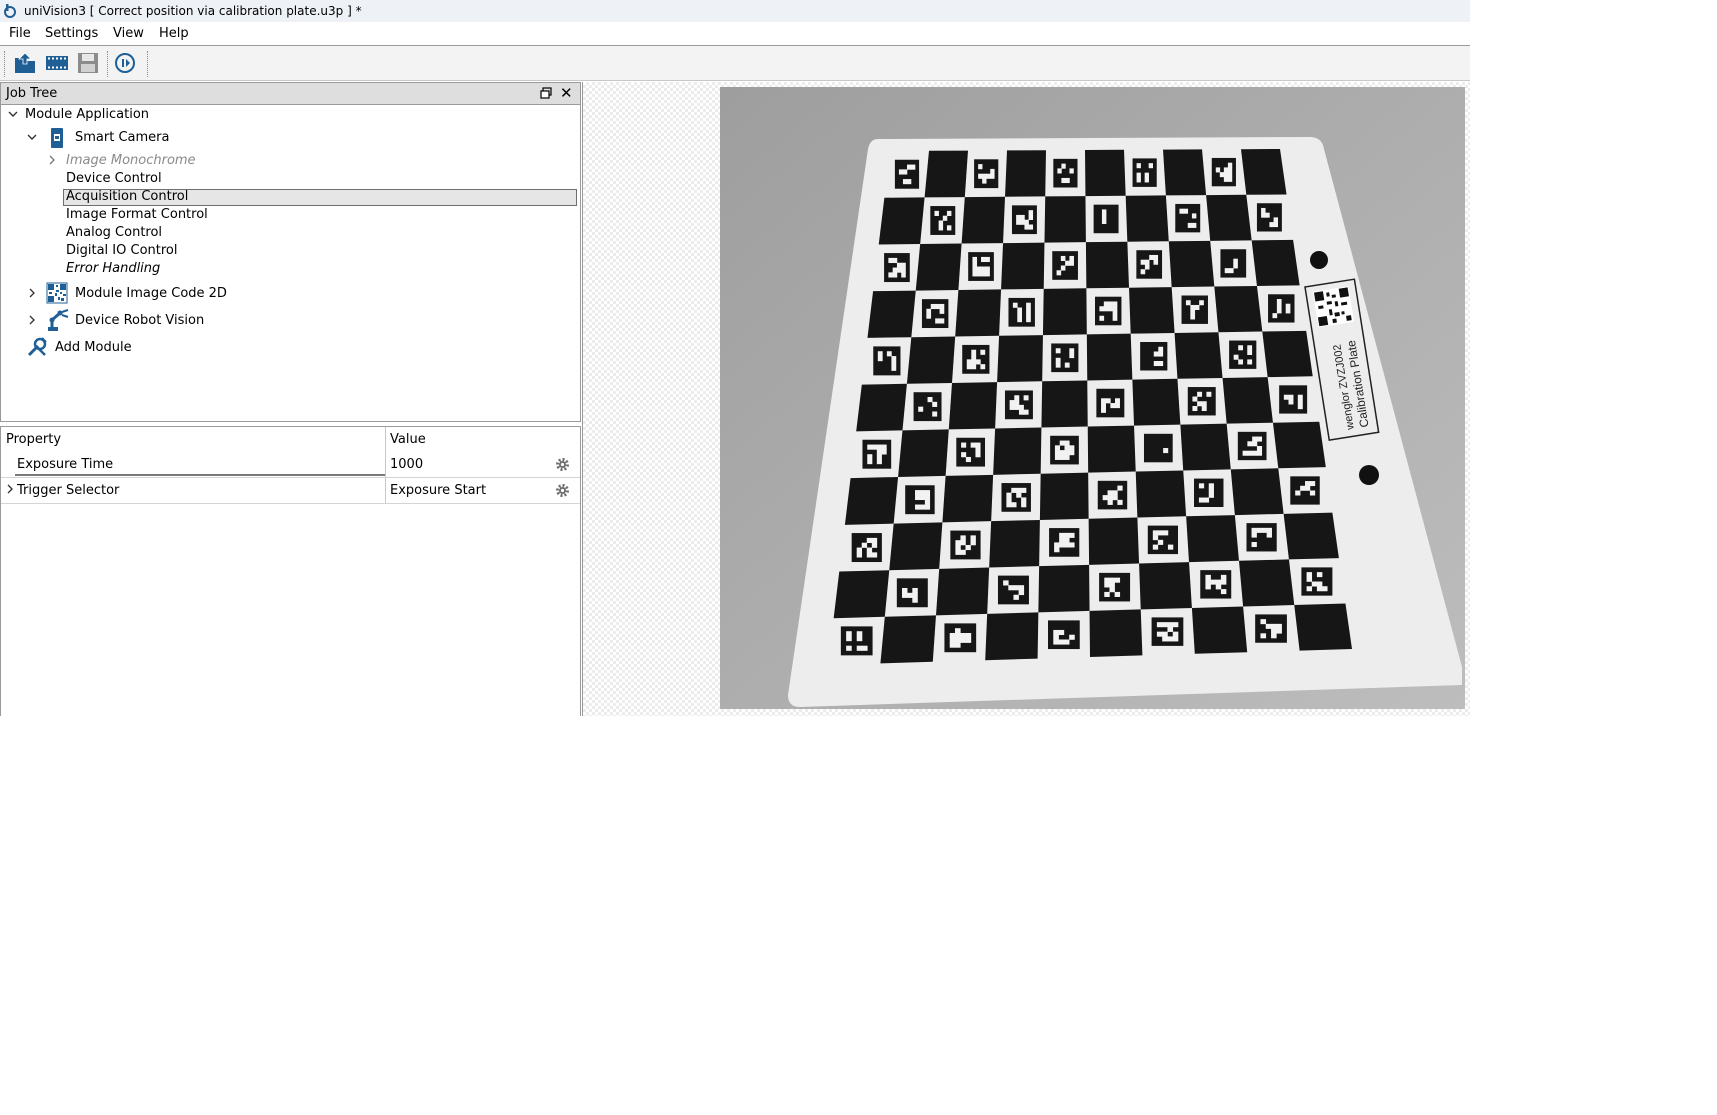 The image size is (1717, 1115). Describe the element at coordinates (546, 93) in the screenshot. I see `float-panel-icon` at that location.